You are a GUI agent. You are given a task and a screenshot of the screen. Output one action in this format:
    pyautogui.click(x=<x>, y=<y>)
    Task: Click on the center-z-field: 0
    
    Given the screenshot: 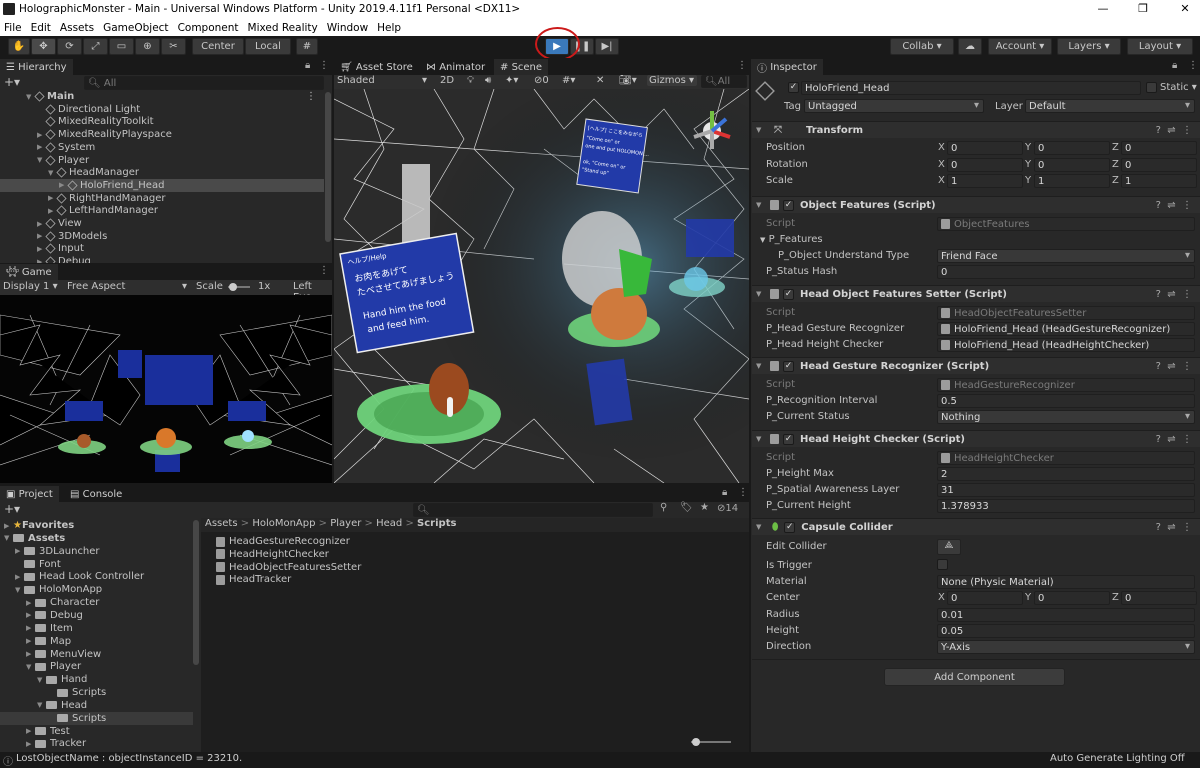 What is the action you would take?
    pyautogui.click(x=1159, y=598)
    